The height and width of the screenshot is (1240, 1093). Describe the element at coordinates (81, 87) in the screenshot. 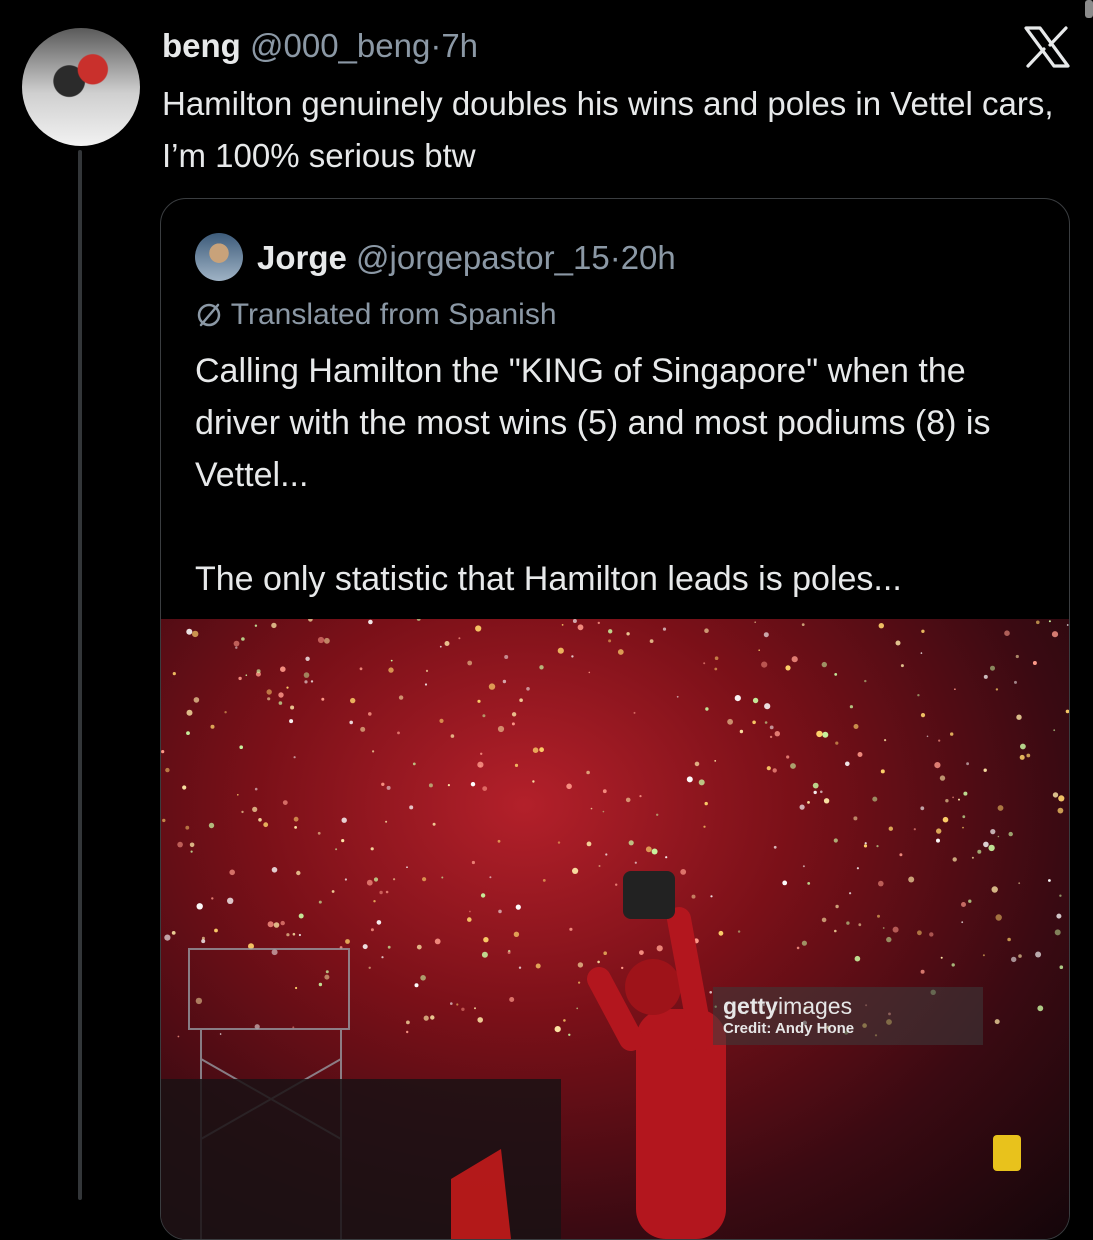

I see `author-avatar` at that location.